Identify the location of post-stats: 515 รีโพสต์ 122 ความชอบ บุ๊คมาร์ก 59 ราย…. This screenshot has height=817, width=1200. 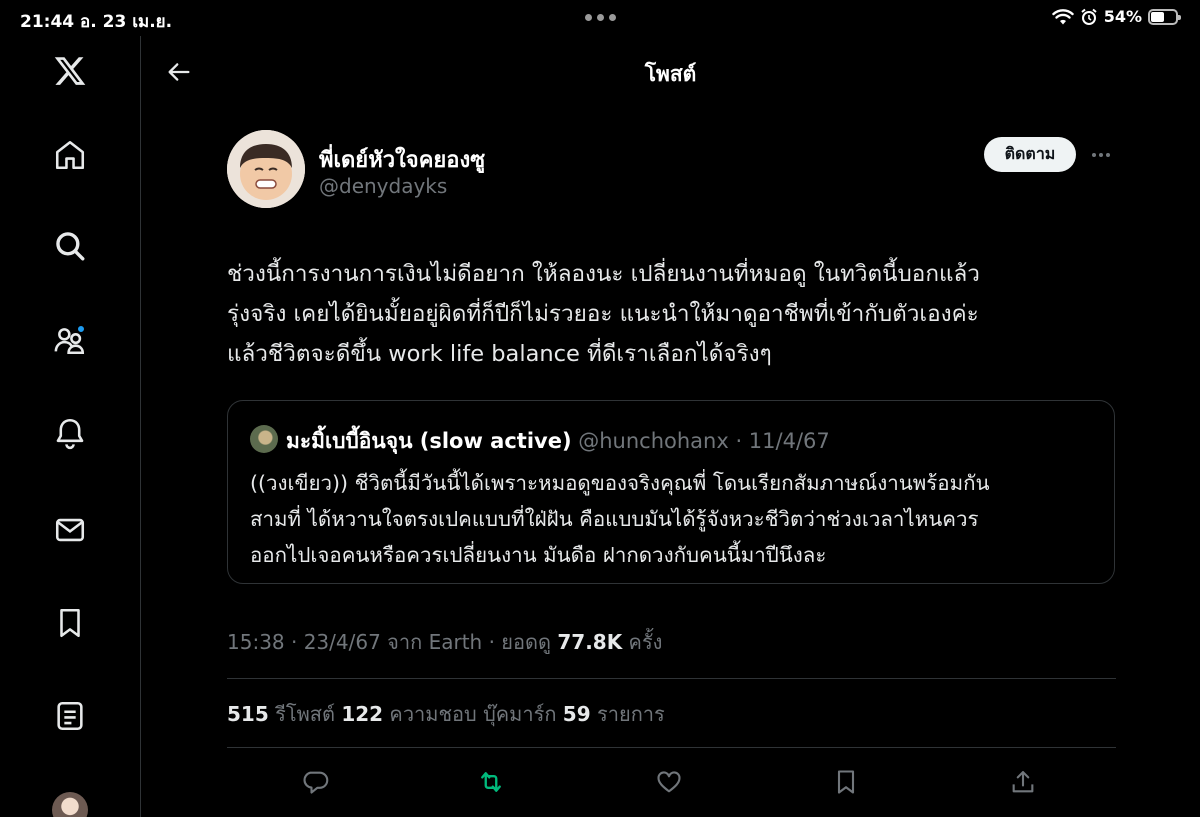
(446, 714).